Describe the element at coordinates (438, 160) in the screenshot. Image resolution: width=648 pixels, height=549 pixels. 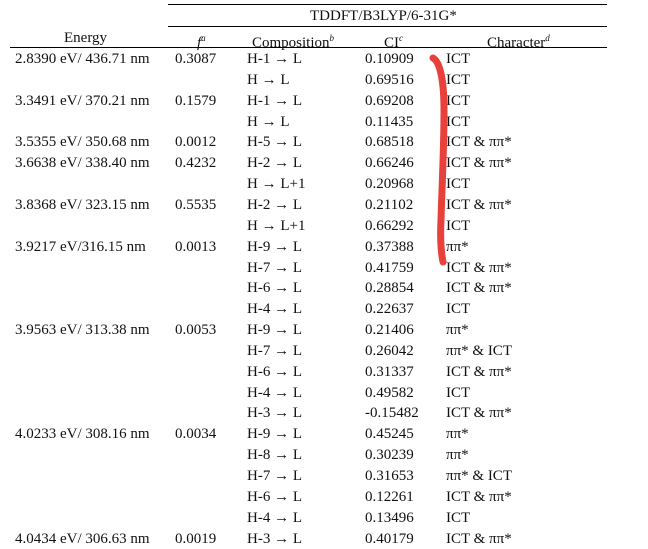
I see `red-annotation-stroke` at that location.